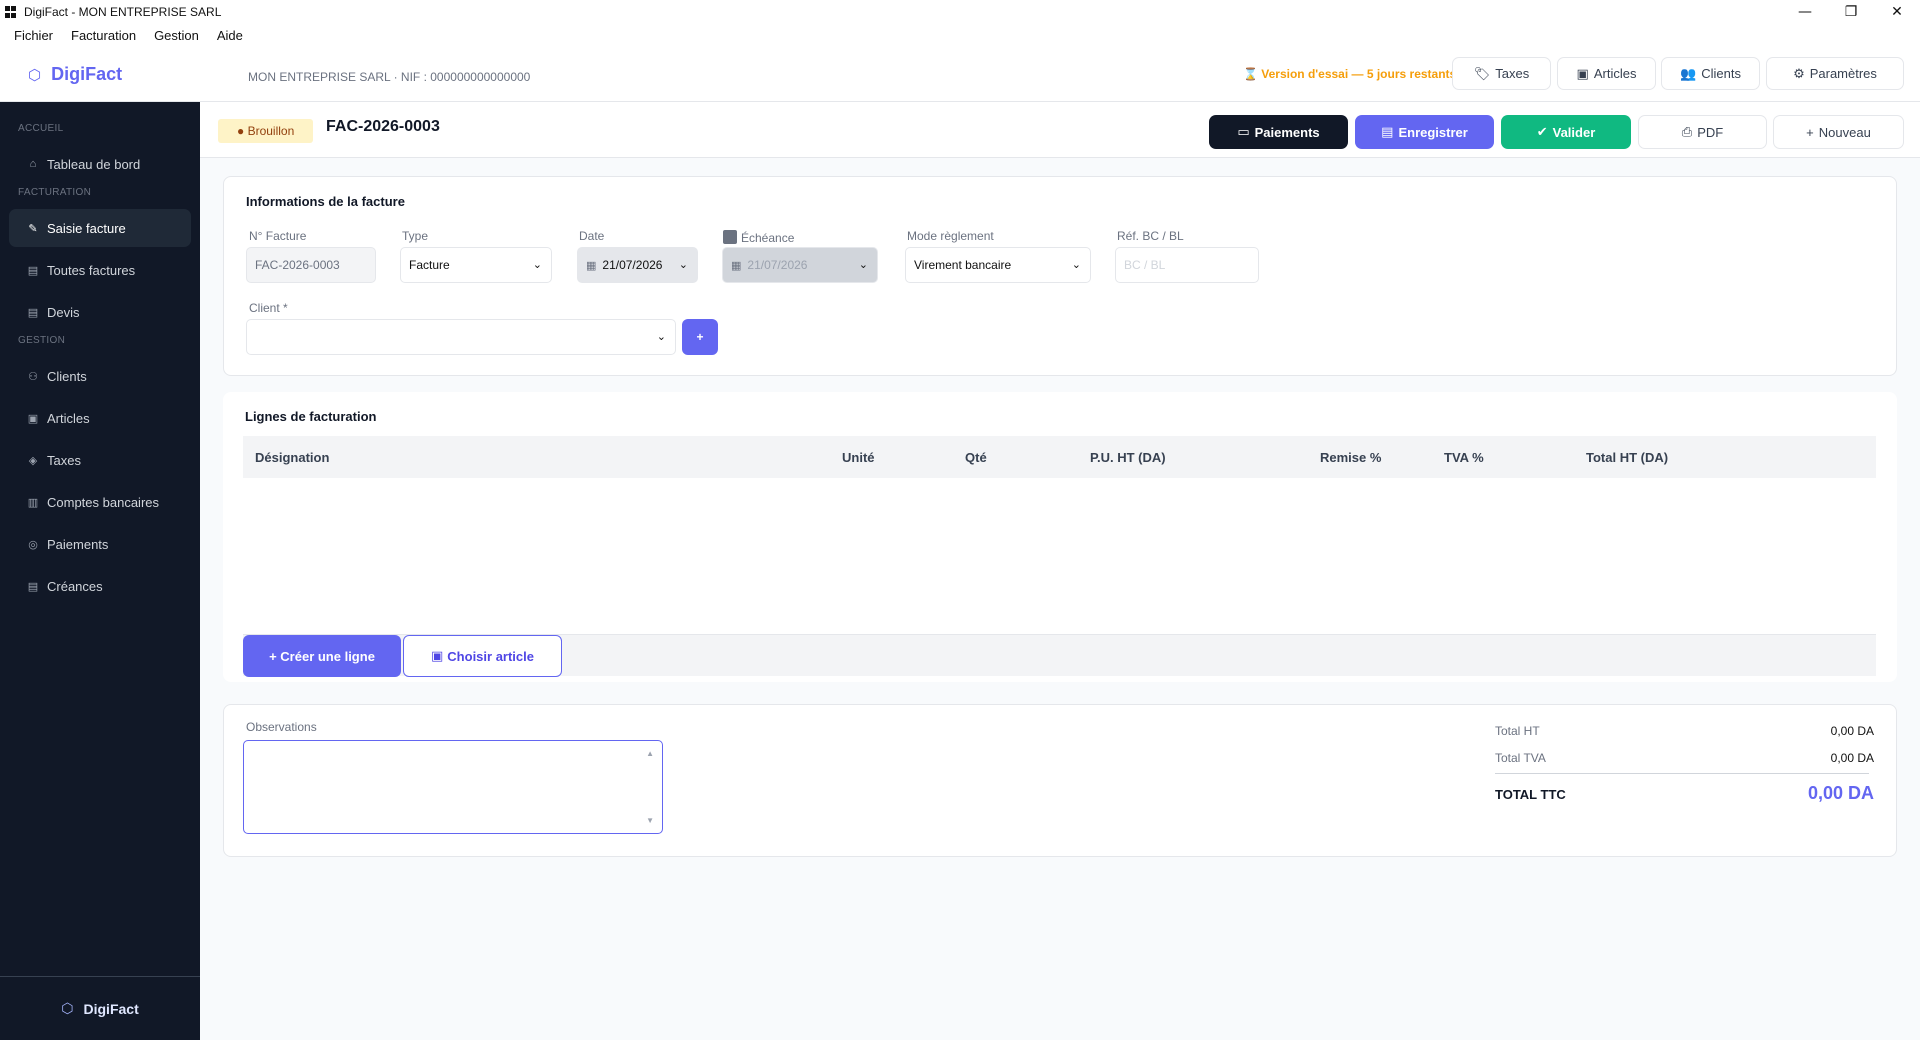  What do you see at coordinates (176, 35) in the screenshot?
I see `menu-gestion: Gestion` at bounding box center [176, 35].